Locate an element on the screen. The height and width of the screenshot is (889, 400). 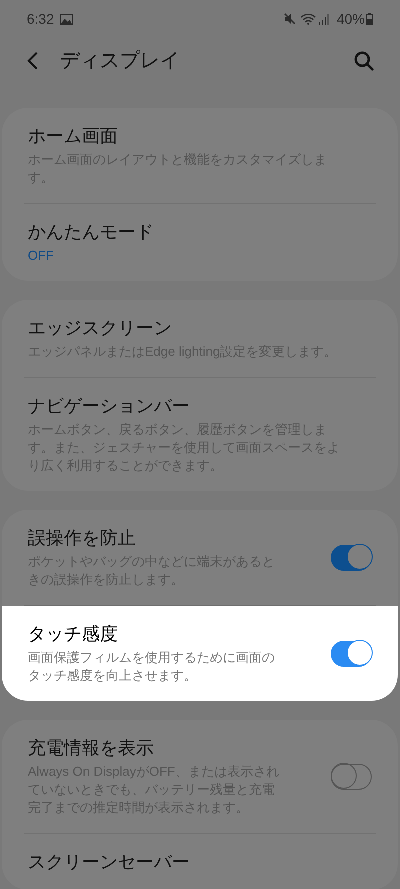
settings-row: タッチ感度 画面保護フィルムを使用するために画面のタッチ感度を向上させます。 is located at coordinates (200, 653).